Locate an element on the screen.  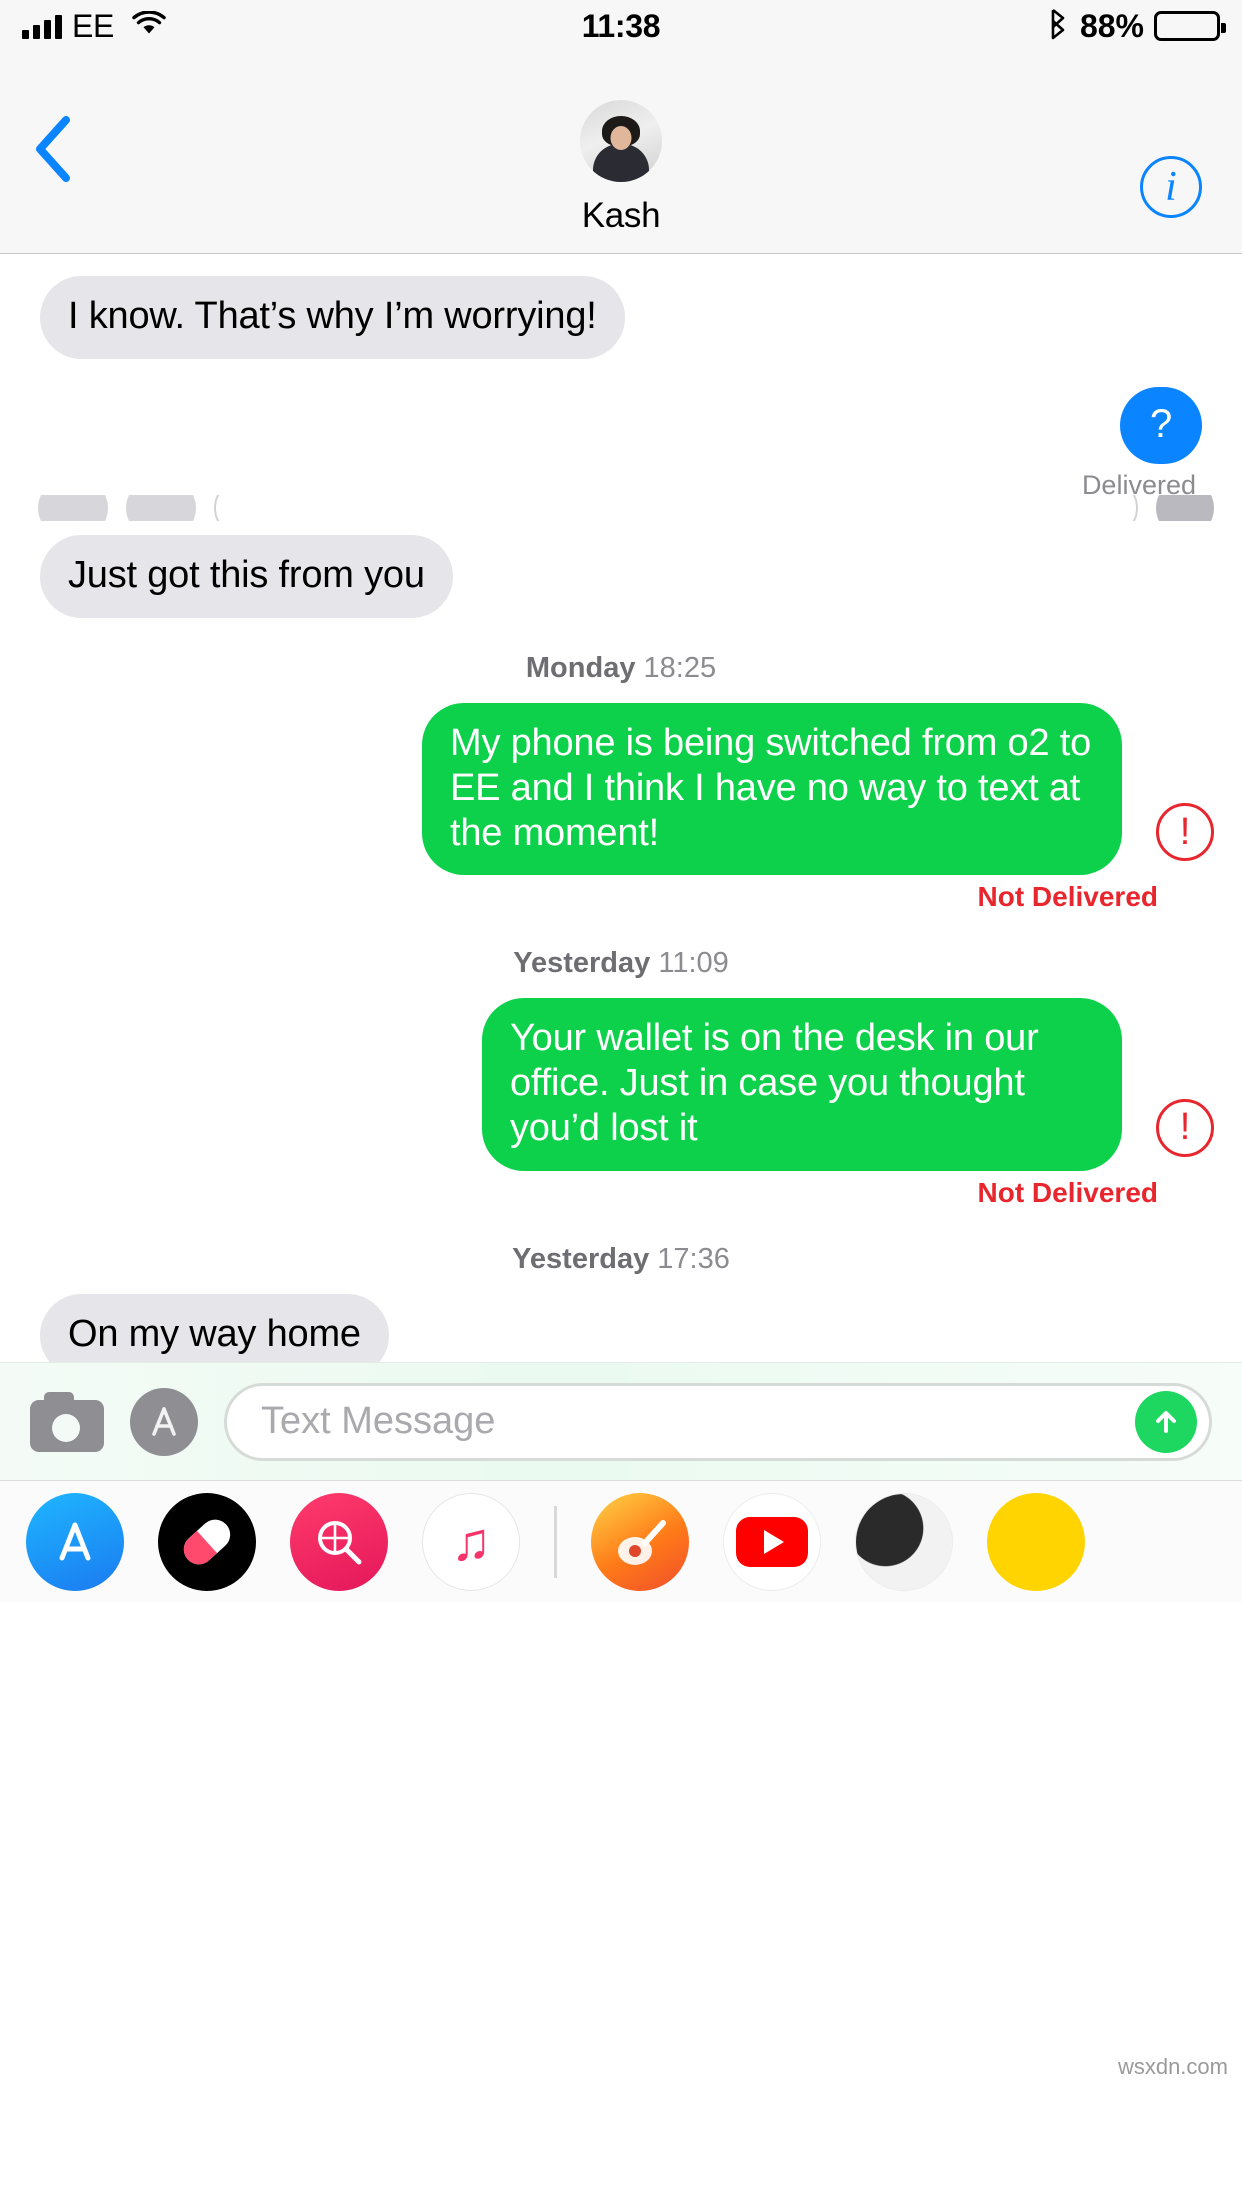
message-timestamp: Monday 18:25 is located at coordinates (621, 668).